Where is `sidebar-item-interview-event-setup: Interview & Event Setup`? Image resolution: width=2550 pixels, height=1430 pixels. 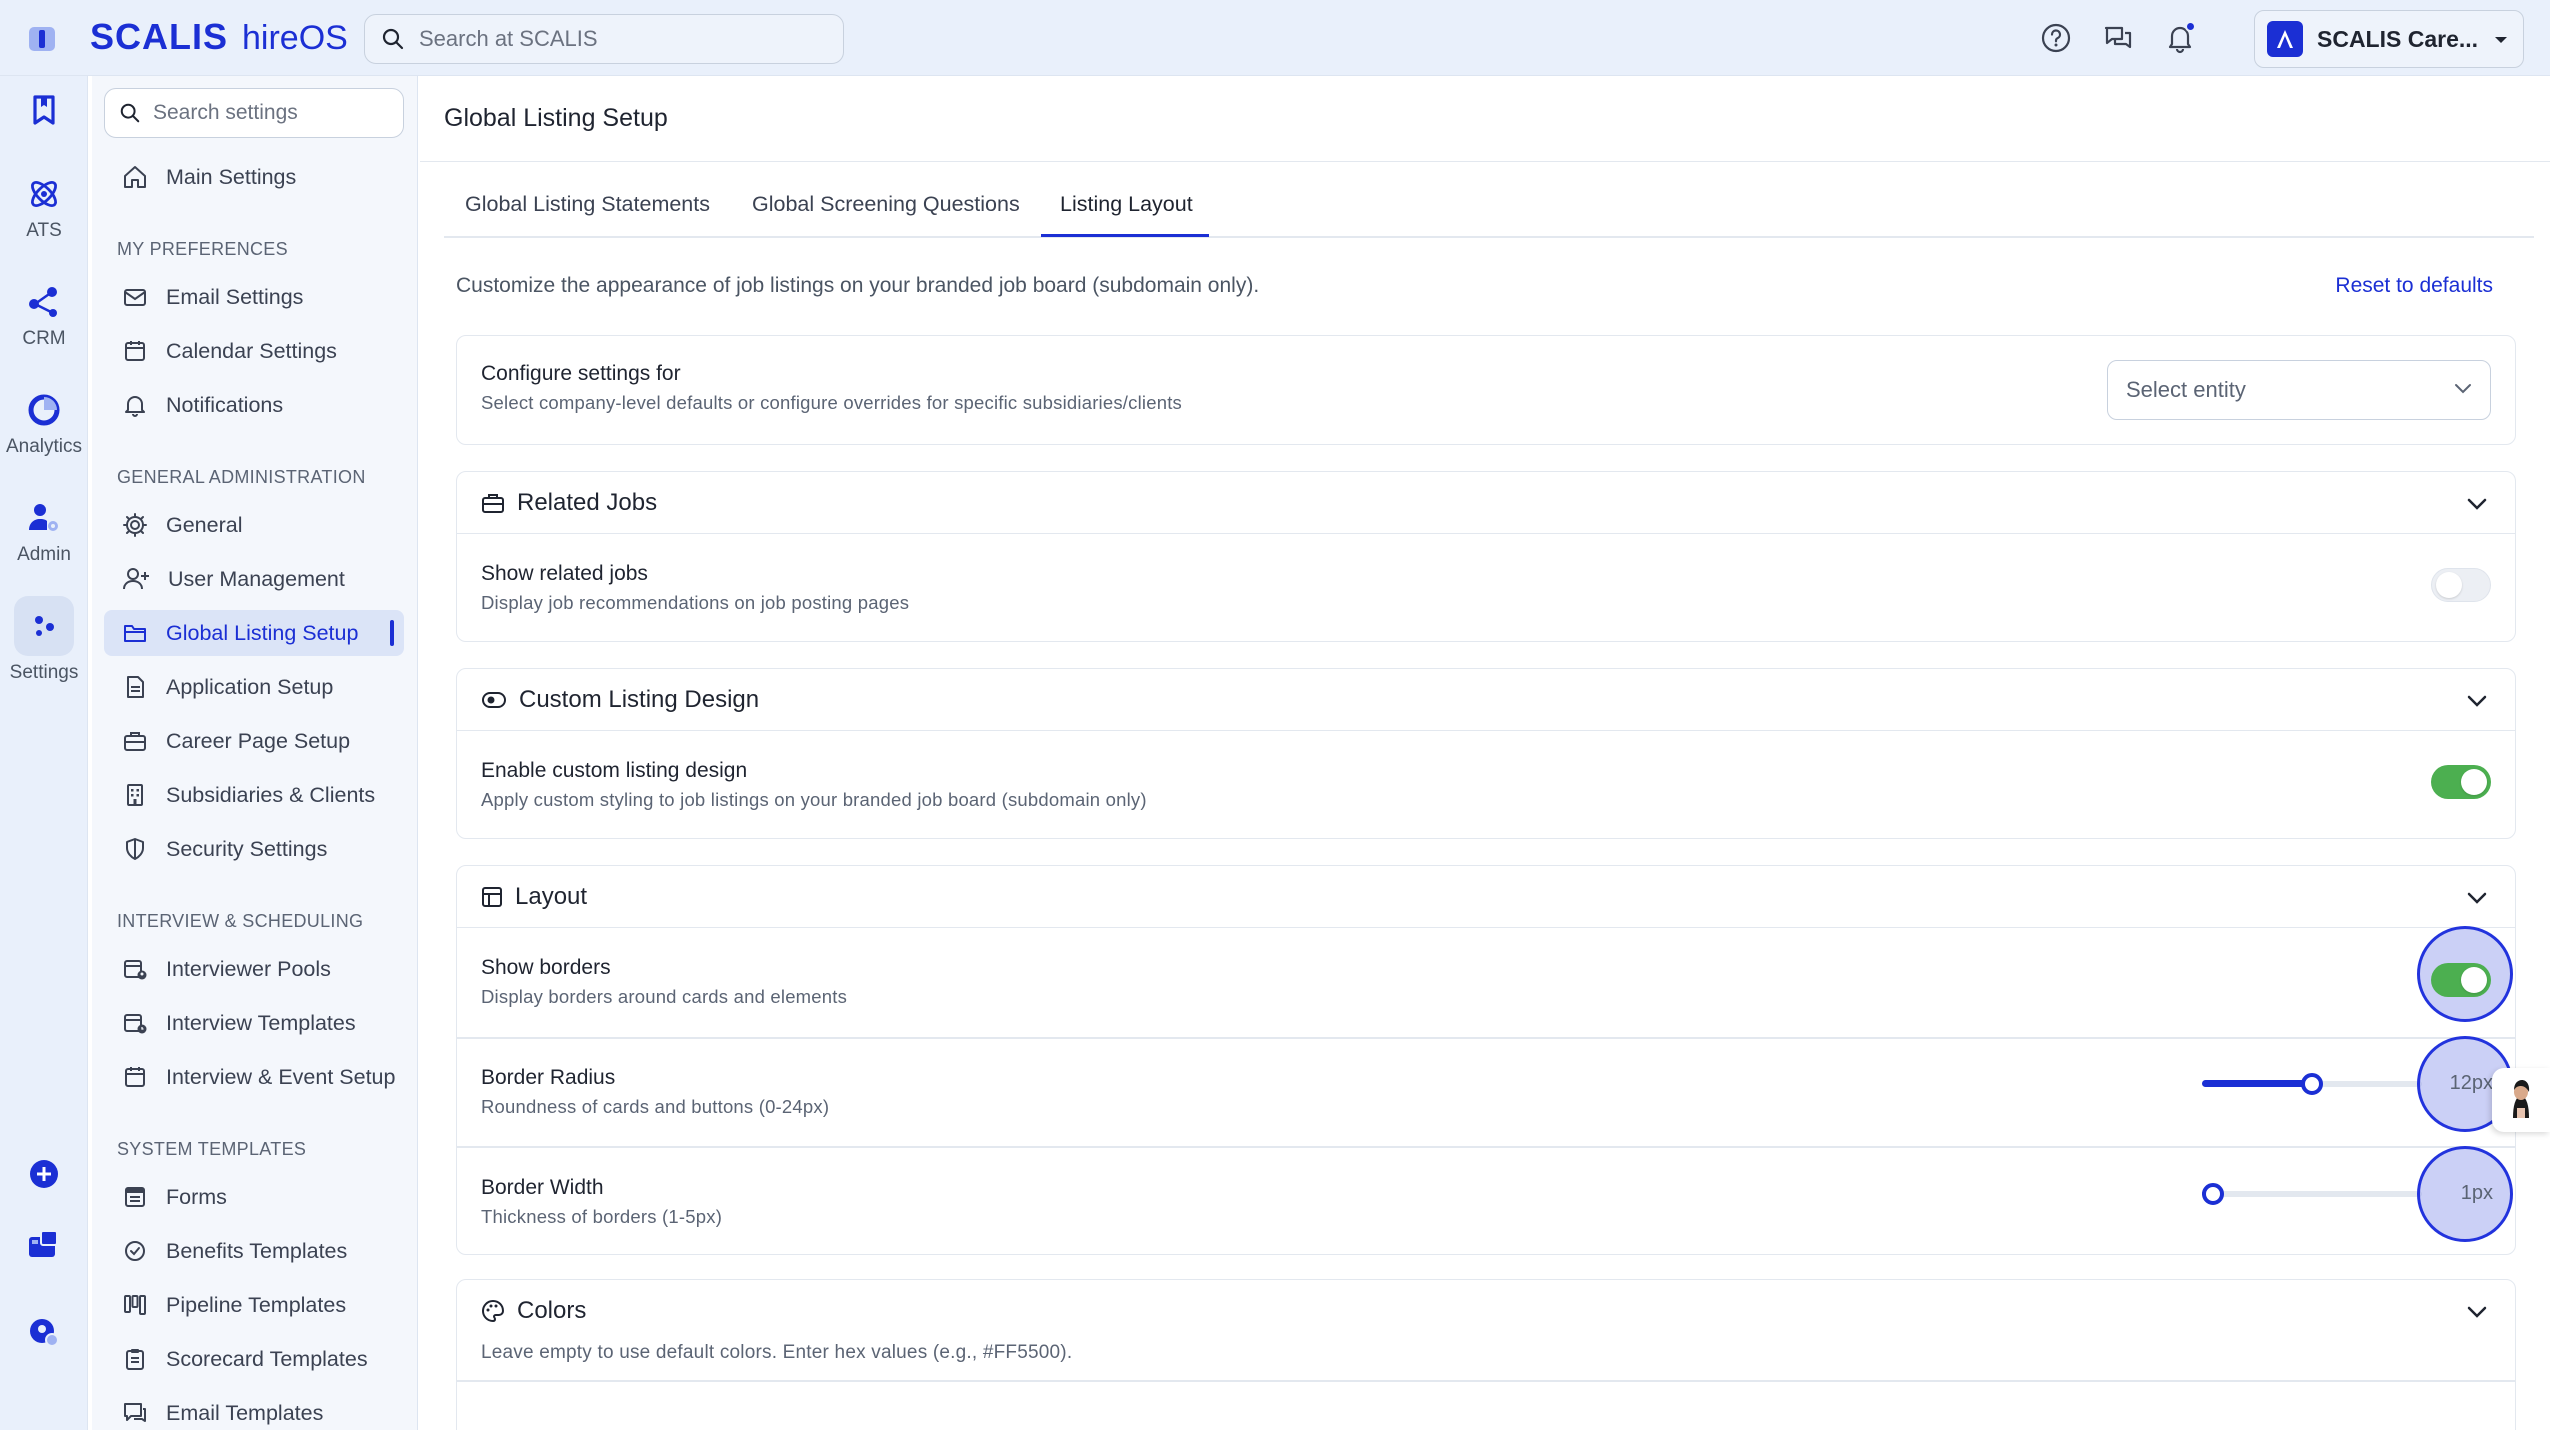 sidebar-item-interview-event-setup: Interview & Event Setup is located at coordinates (254, 1077).